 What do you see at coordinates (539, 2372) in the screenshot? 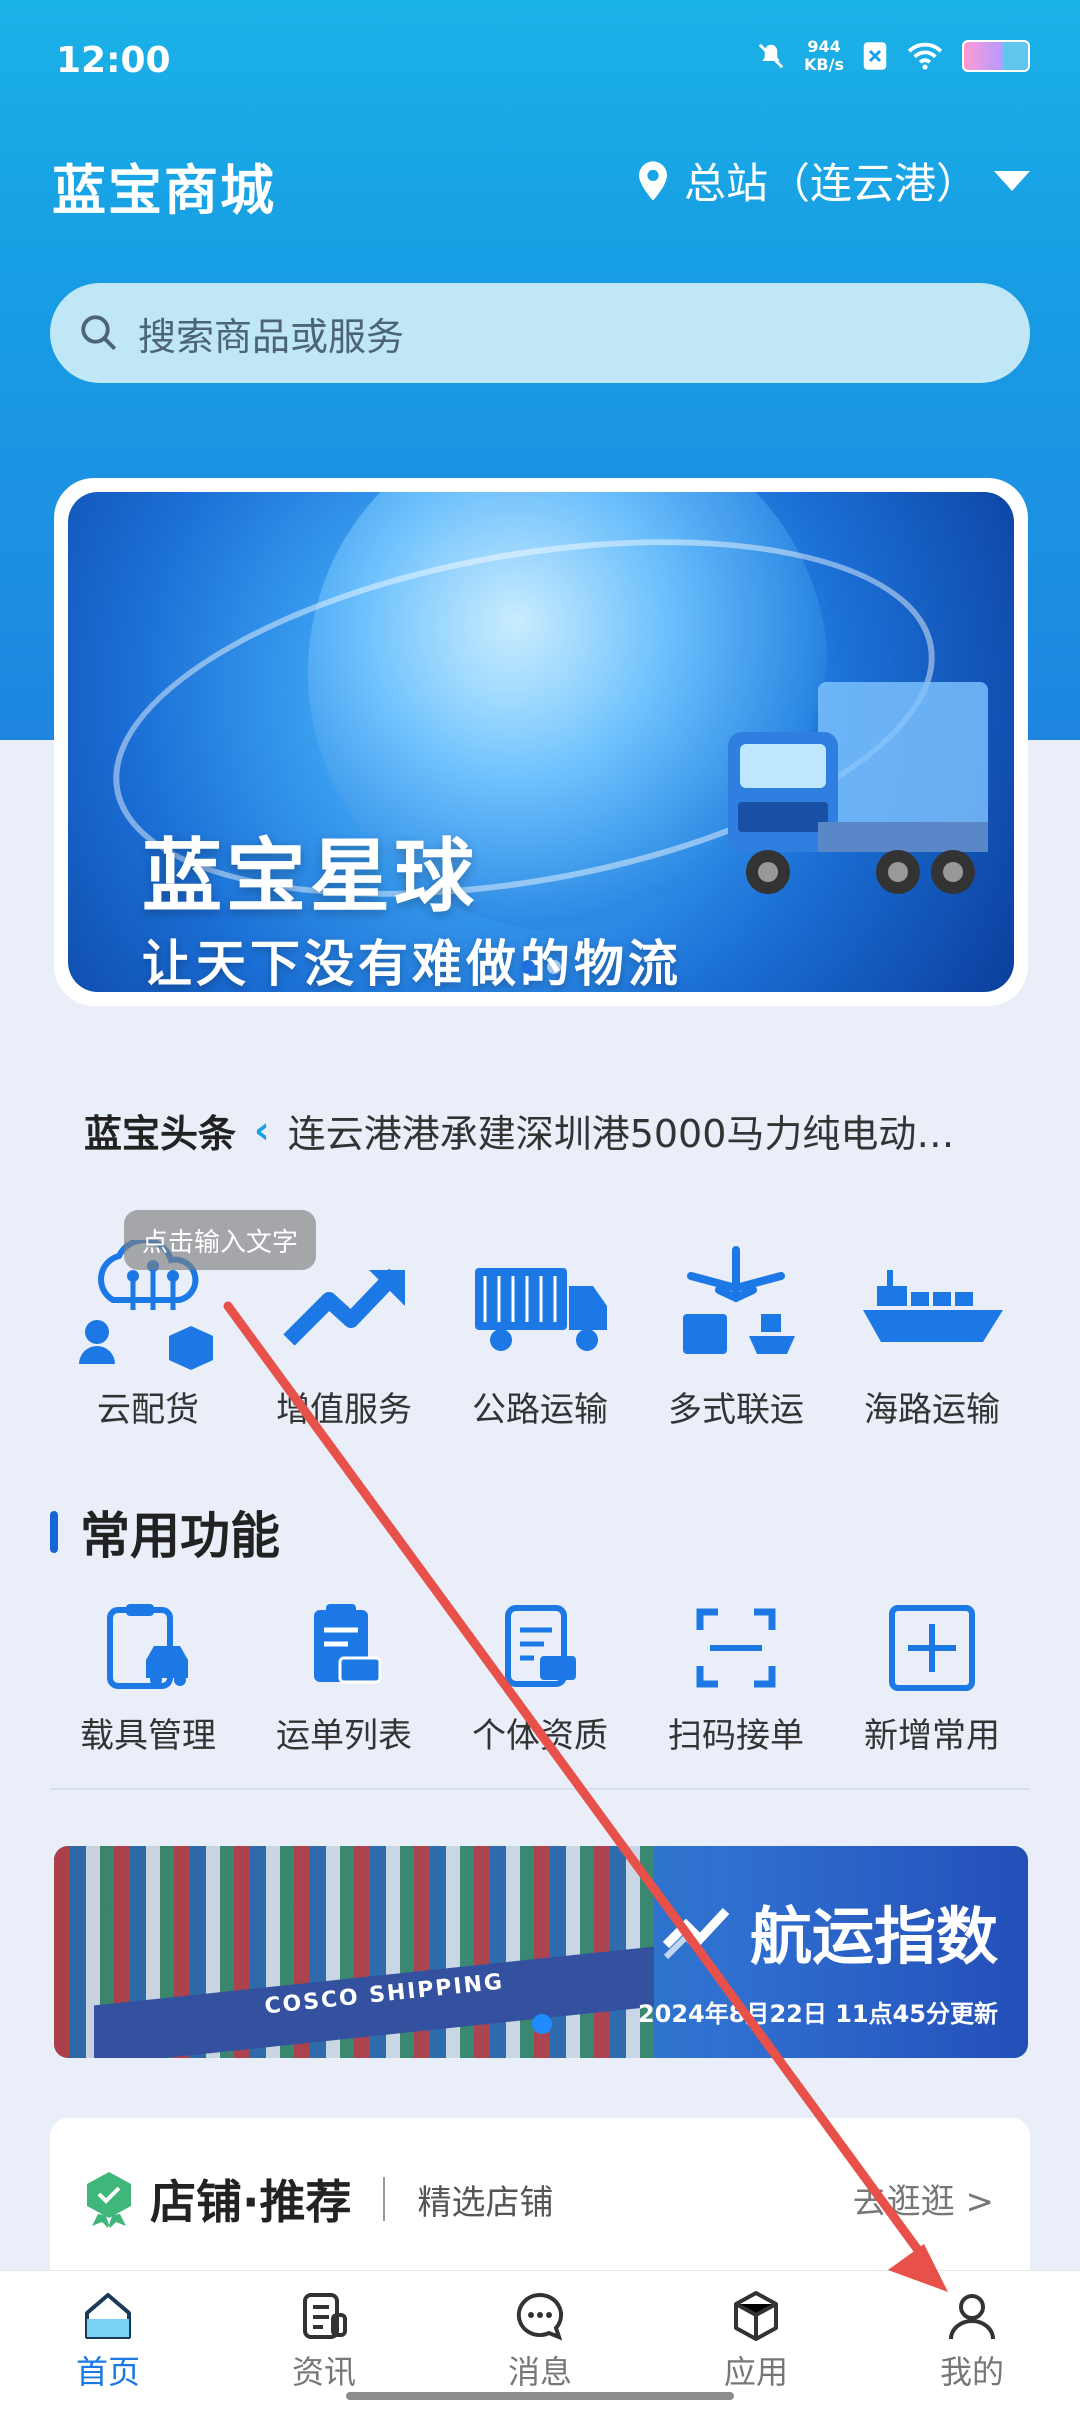
I see `tab-label: 消息` at bounding box center [539, 2372].